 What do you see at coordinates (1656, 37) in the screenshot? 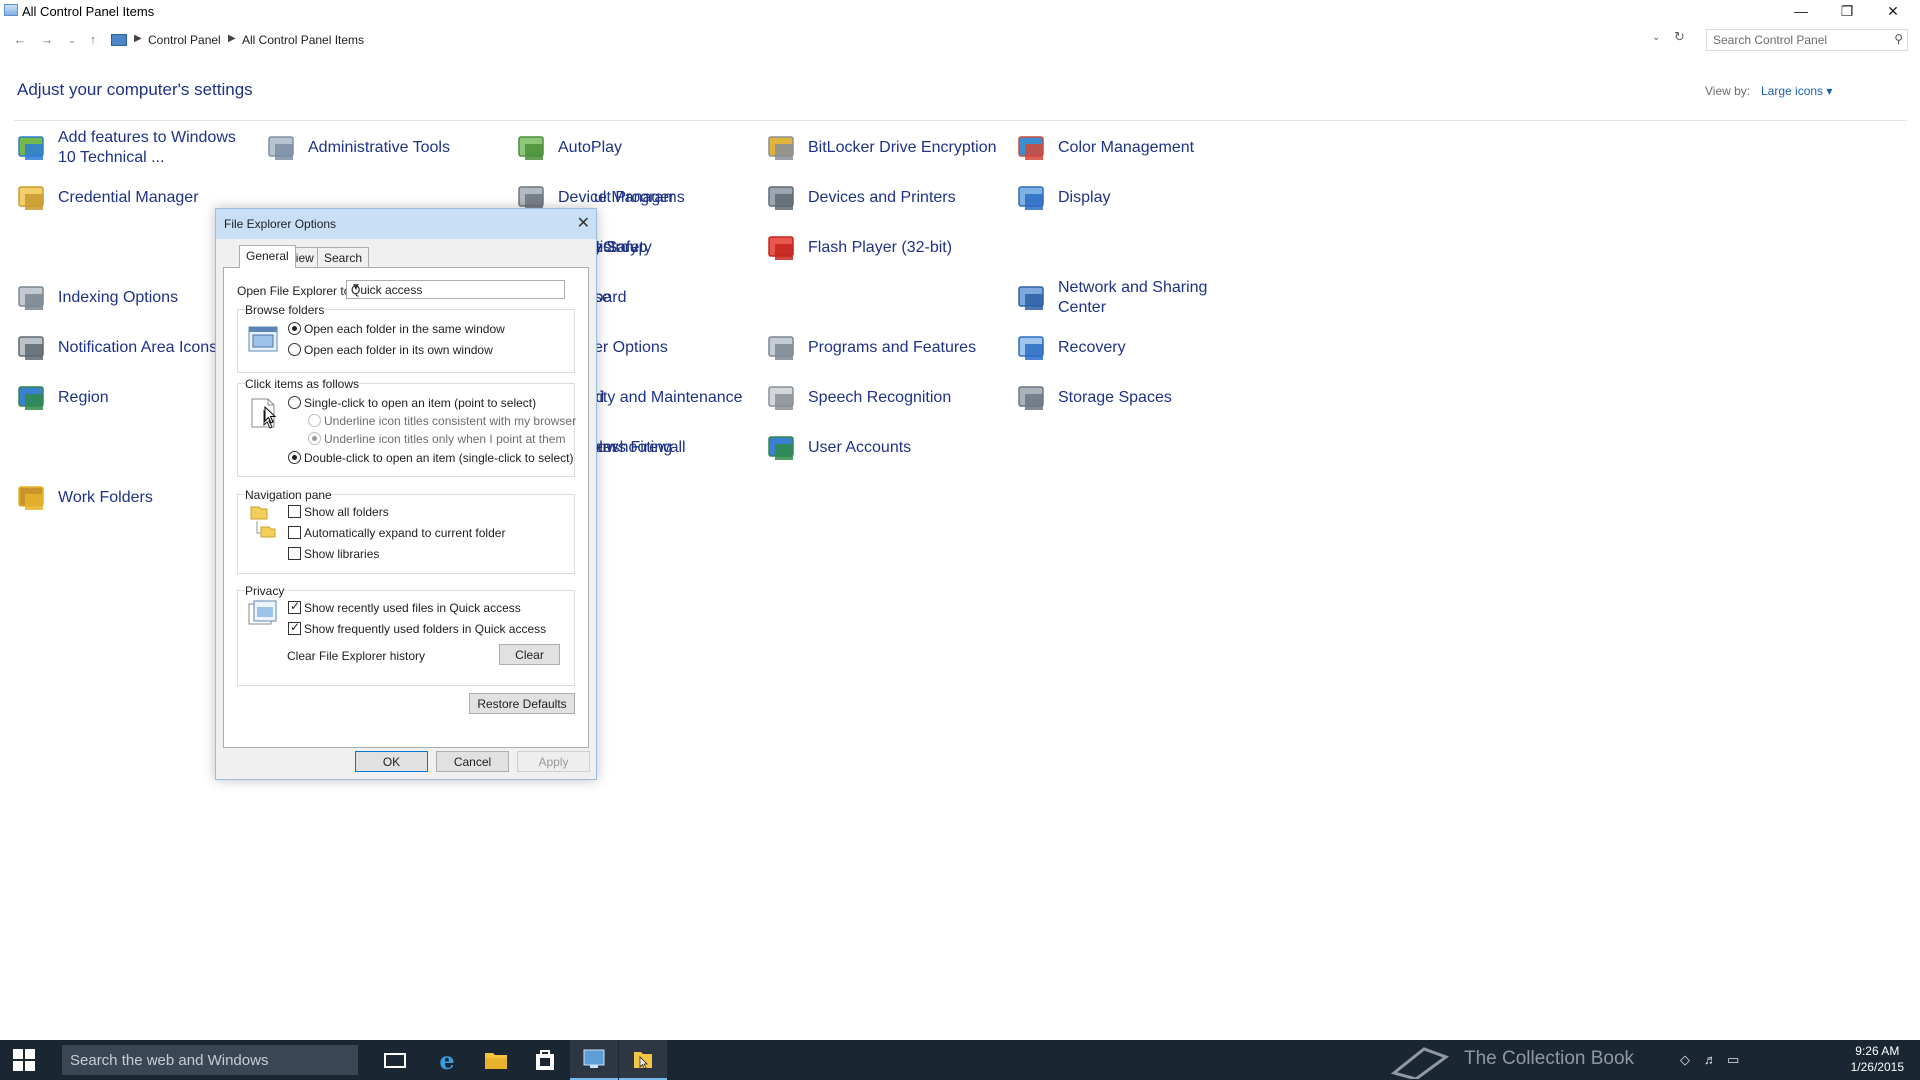
I see `chevron-down-icon: ⌄` at bounding box center [1656, 37].